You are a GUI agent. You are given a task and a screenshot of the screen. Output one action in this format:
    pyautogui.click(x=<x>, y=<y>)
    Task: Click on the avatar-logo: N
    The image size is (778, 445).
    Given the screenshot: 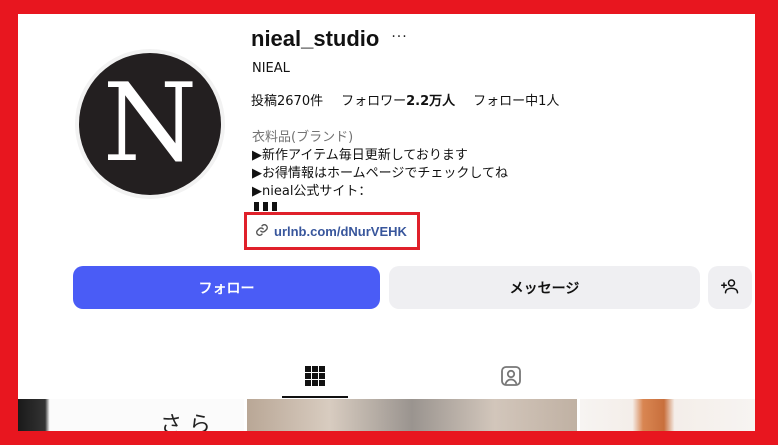 What is the action you would take?
    pyautogui.click(x=150, y=124)
    